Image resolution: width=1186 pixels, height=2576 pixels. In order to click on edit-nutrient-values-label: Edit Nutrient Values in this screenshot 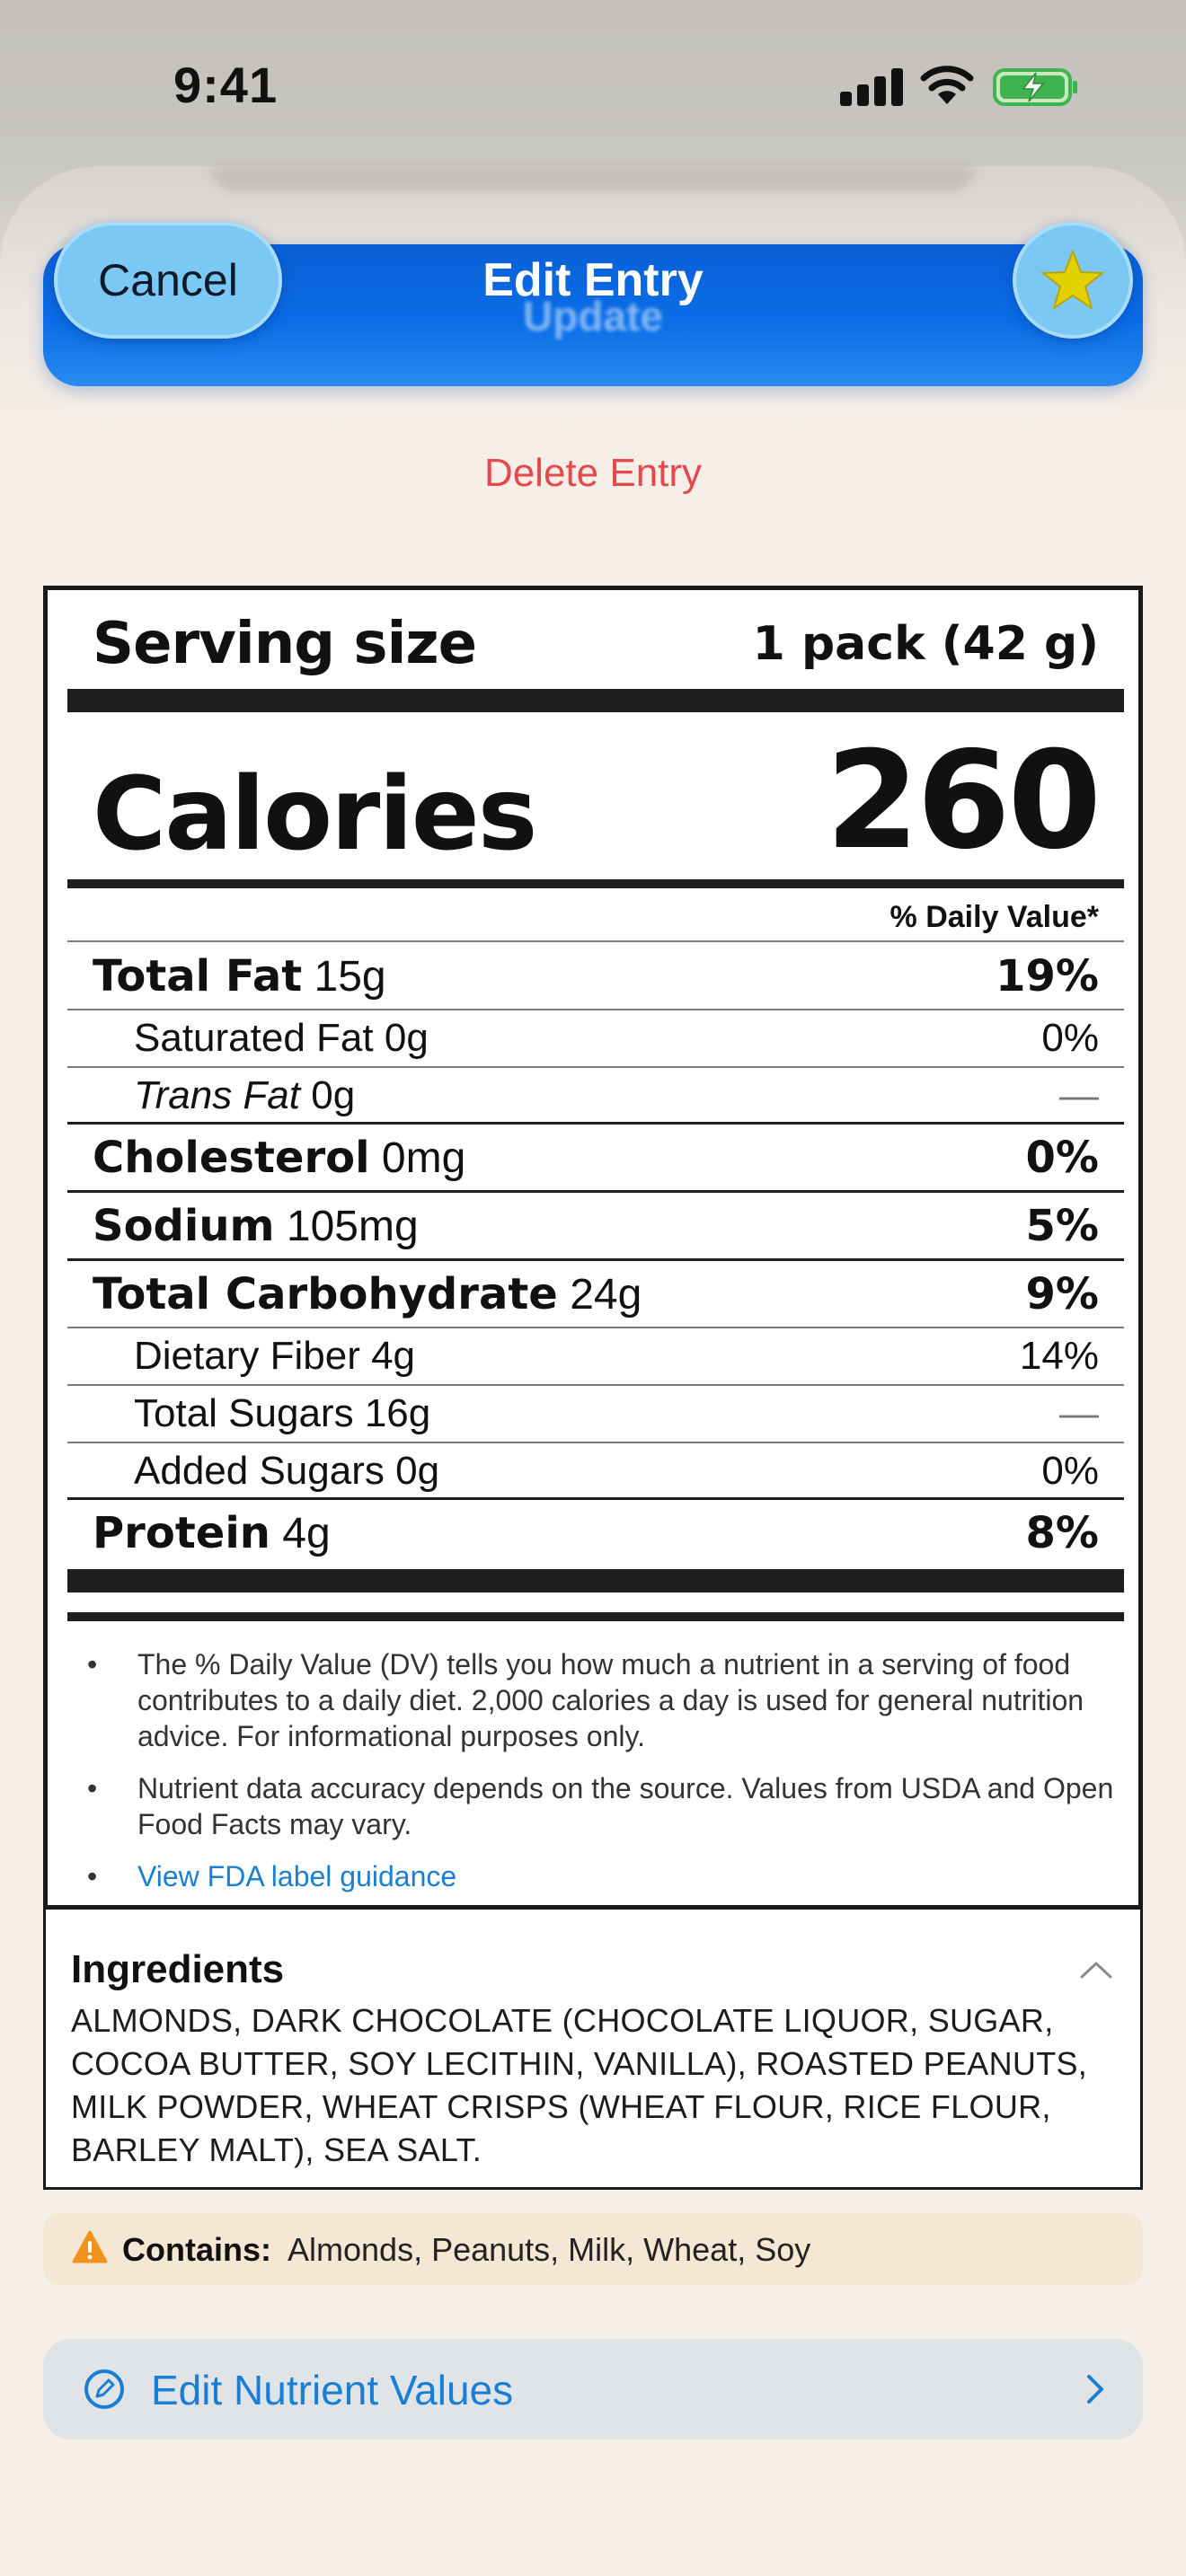, I will do `click(332, 2390)`.